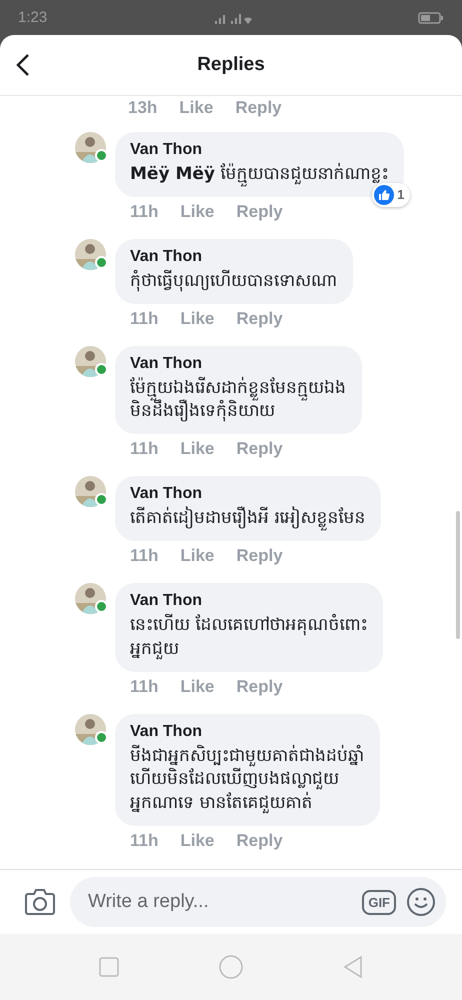 This screenshot has width=462, height=1000. Describe the element at coordinates (40, 902) in the screenshot. I see `camera-icon` at that location.